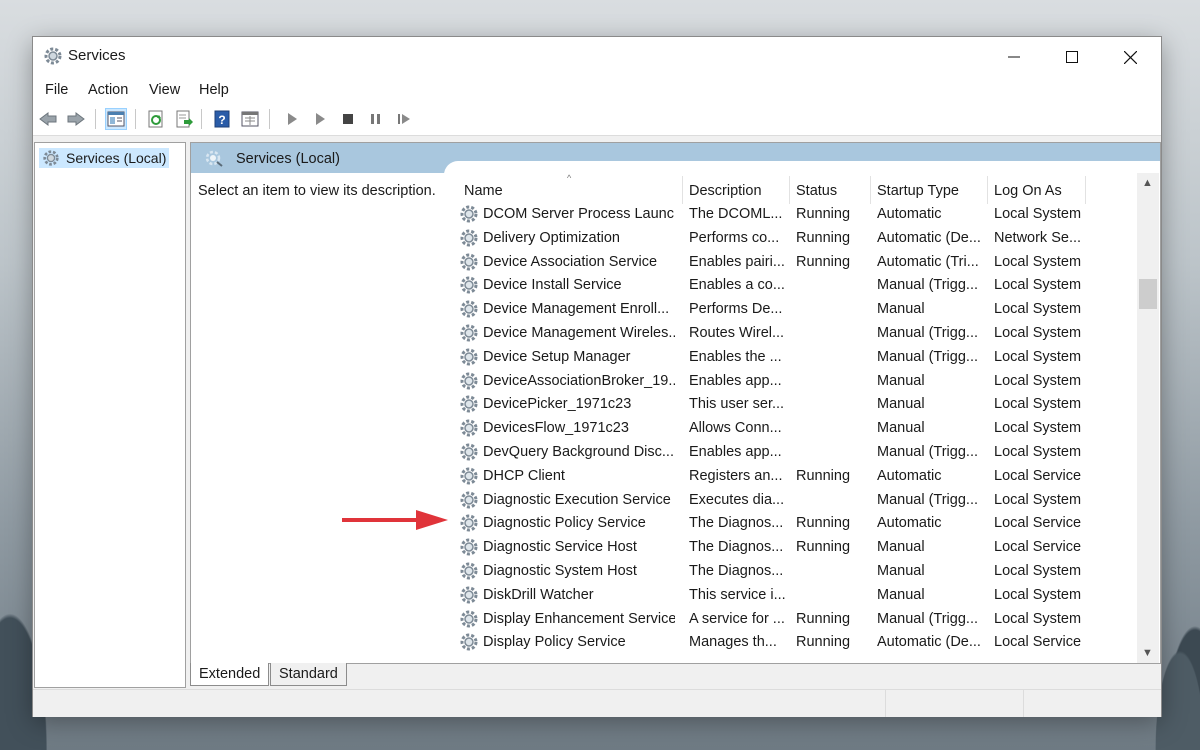  What do you see at coordinates (164, 90) in the screenshot?
I see `menu-view: View` at bounding box center [164, 90].